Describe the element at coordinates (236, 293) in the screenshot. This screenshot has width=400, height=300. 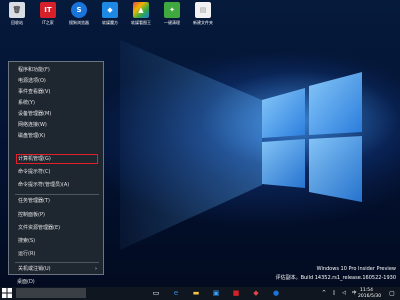
I see `ithome-taskbar-icon: ■` at that location.